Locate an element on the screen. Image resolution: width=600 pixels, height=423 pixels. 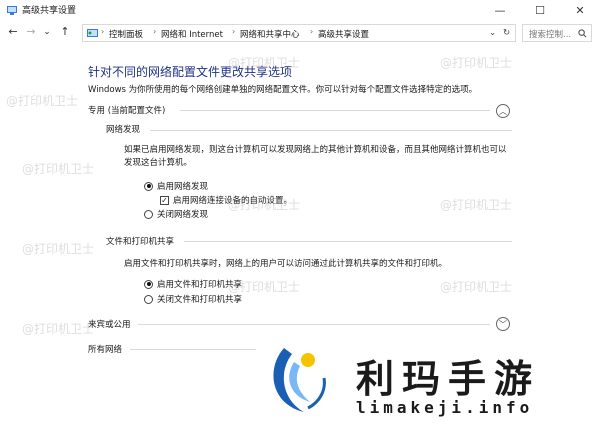
all-networks-title: 所有网络 is located at coordinates (105, 349).